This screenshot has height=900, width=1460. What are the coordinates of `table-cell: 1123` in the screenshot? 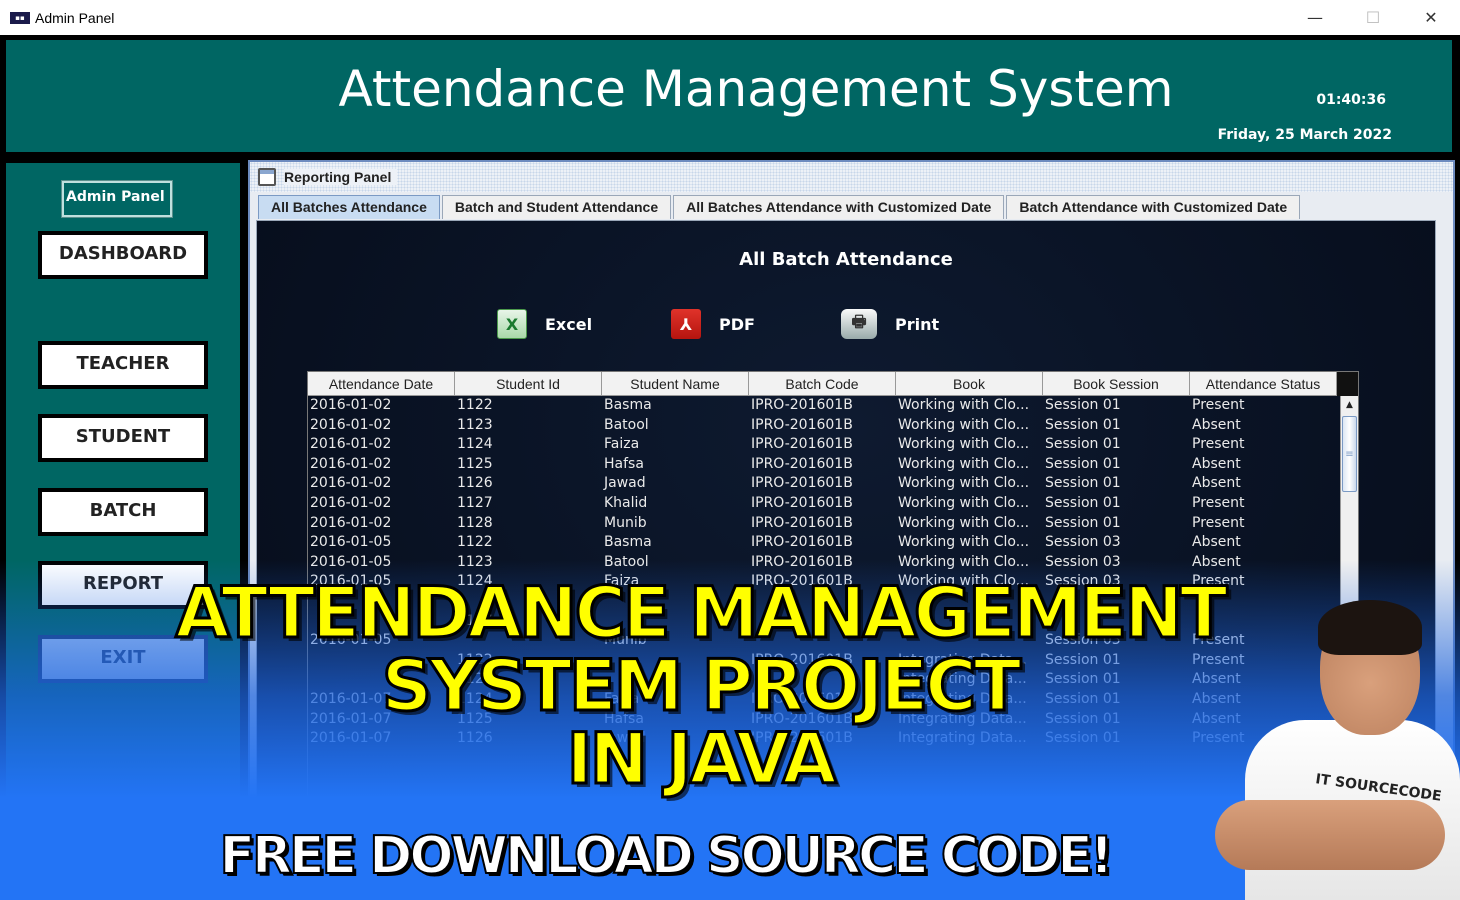 It's located at (475, 424).